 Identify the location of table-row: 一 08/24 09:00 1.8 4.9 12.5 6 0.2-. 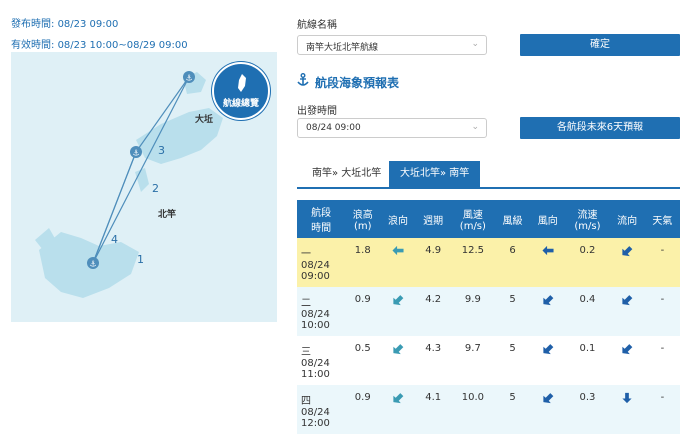
(488, 262).